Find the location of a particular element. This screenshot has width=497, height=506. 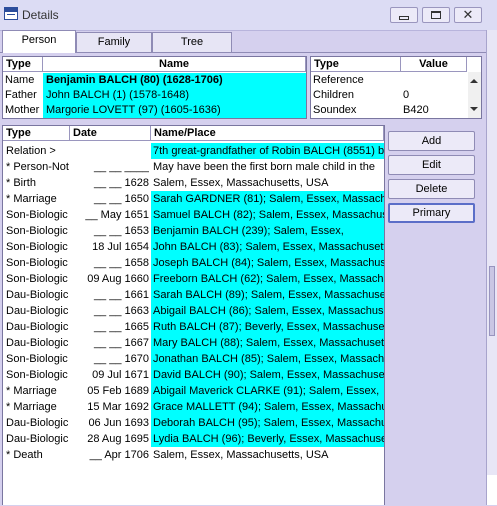

primary-button: Primary is located at coordinates (431, 213).